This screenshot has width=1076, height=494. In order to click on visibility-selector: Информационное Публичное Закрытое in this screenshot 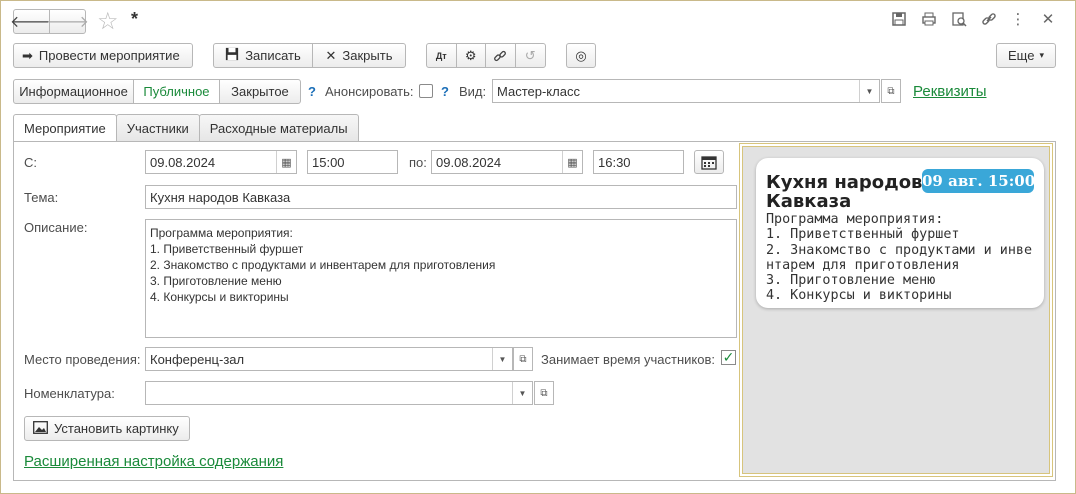, I will do `click(157, 91)`.